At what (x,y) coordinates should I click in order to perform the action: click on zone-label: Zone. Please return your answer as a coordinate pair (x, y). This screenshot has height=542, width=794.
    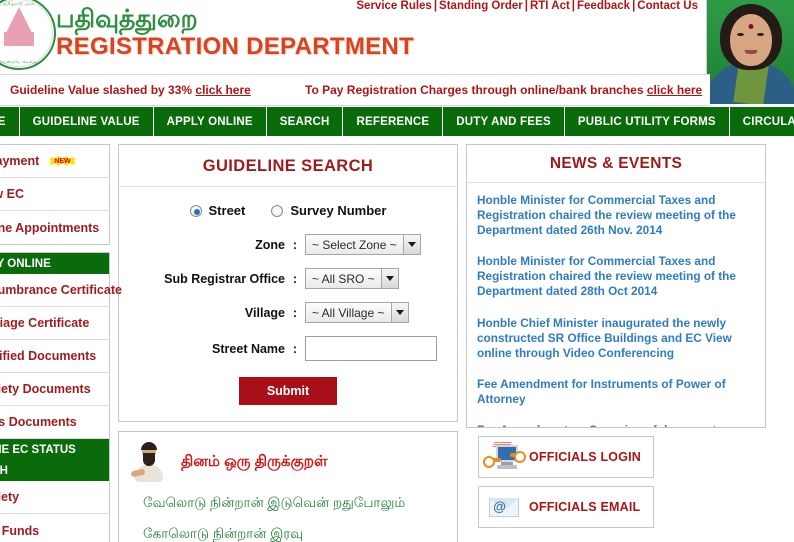
    Looking at the image, I should click on (270, 244).